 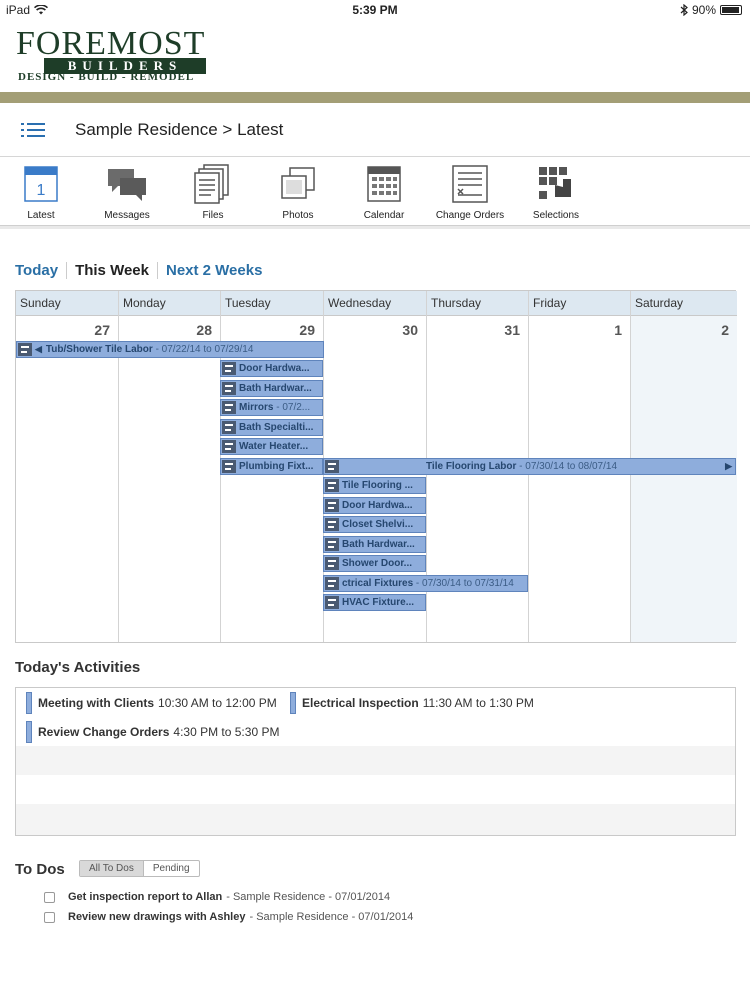 What do you see at coordinates (731, 10) in the screenshot?
I see `battery-icon` at bounding box center [731, 10].